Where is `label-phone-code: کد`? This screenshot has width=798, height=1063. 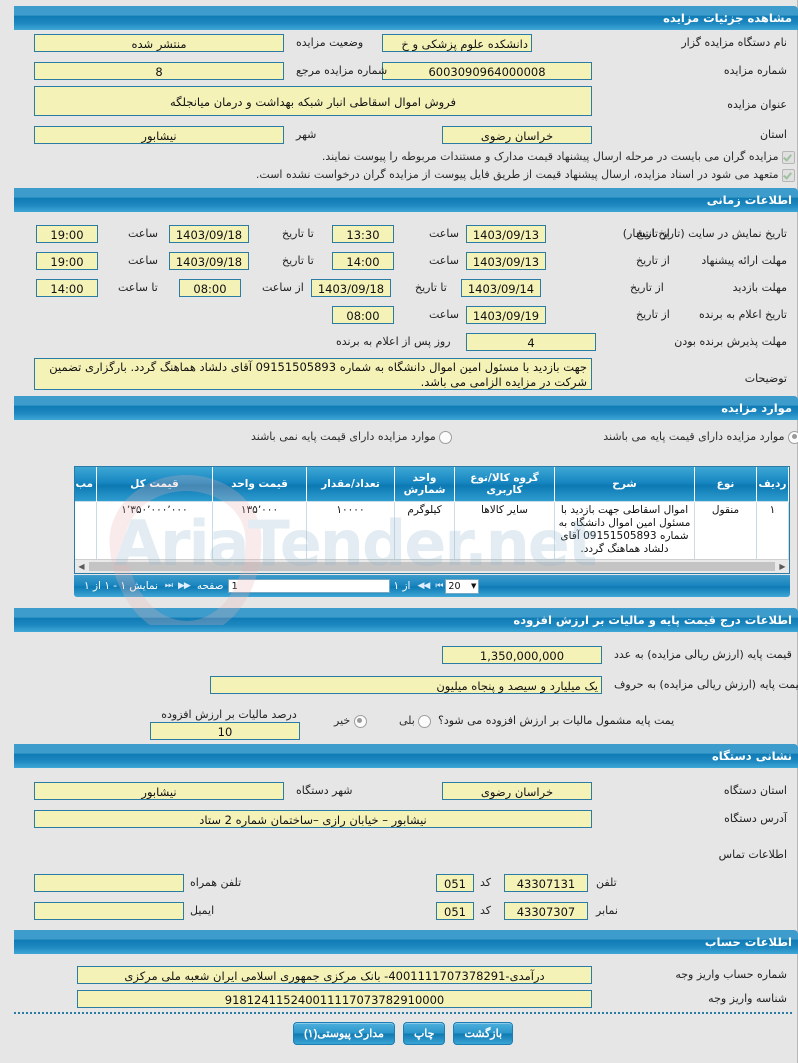 label-phone-code: کد is located at coordinates (486, 882).